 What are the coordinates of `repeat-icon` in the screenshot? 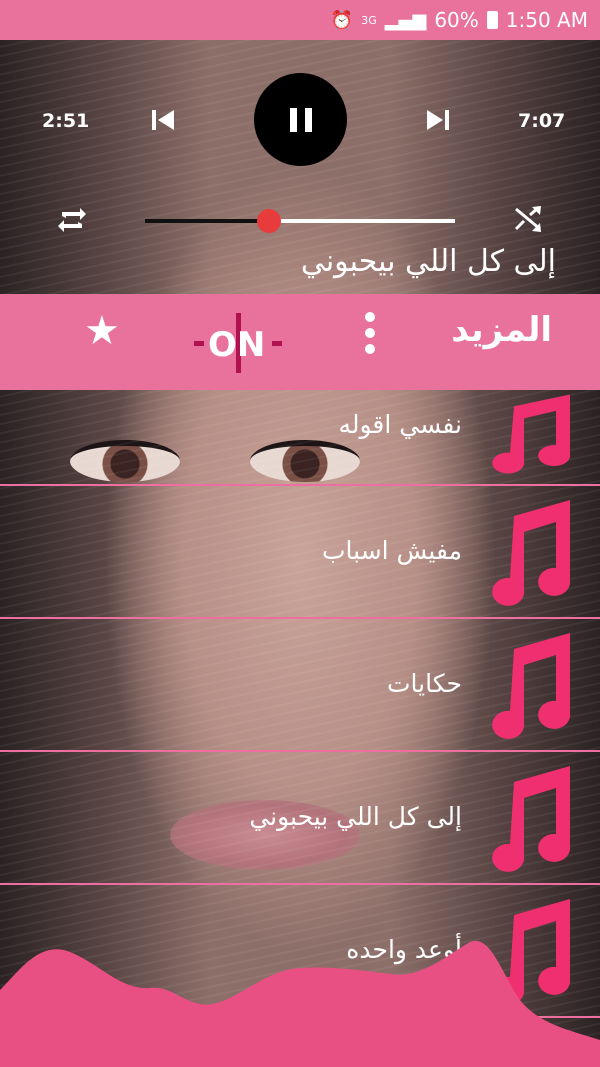 It's located at (72, 220).